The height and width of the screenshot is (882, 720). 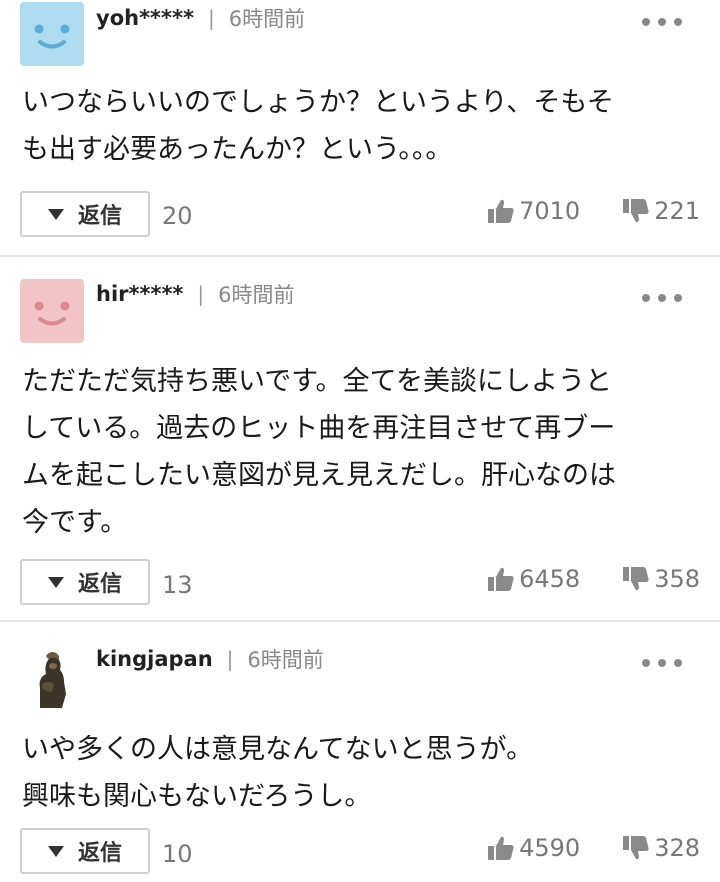 What do you see at coordinates (278, 749) in the screenshot?
I see `comment-line: いや多くの人は意見なんてないと思うが。` at bounding box center [278, 749].